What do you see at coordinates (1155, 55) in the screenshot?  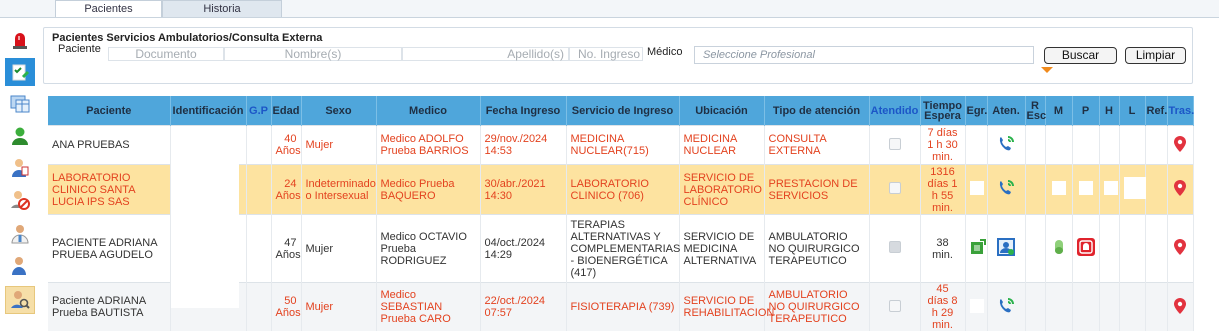 I see `limpiar-button: Limpiar` at bounding box center [1155, 55].